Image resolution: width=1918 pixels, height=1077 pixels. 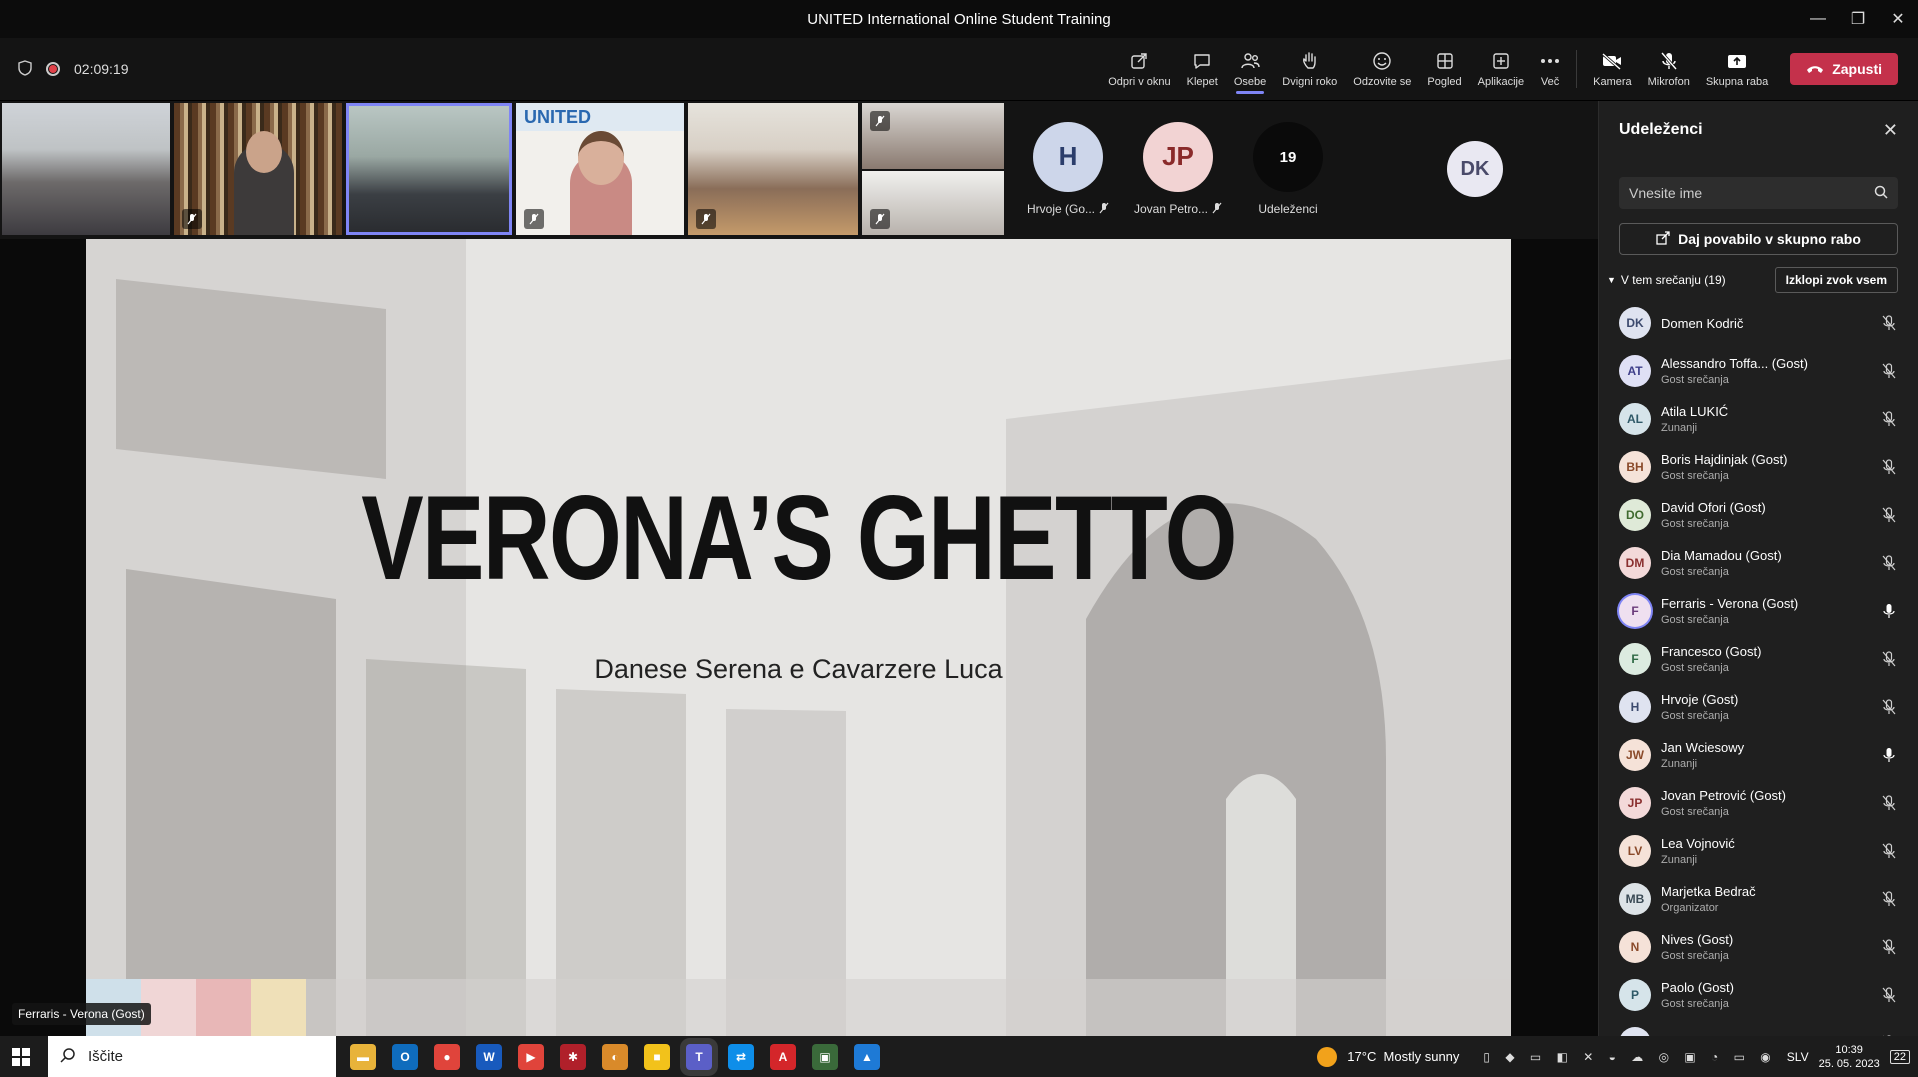 I want to click on toolbar-label: Dvigni roko, so click(x=1310, y=82).